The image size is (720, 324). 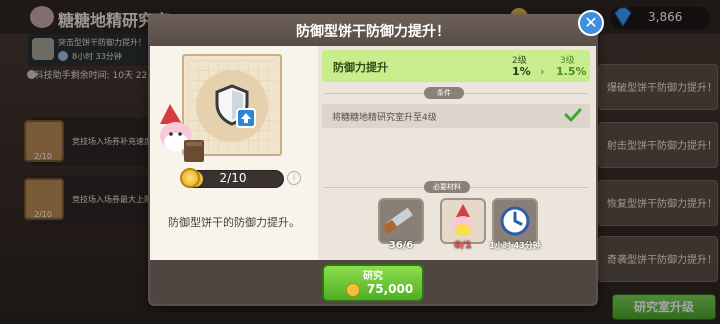 I want to click on research-description: 防御型饼干的防御力提升。, so click(x=234, y=222).